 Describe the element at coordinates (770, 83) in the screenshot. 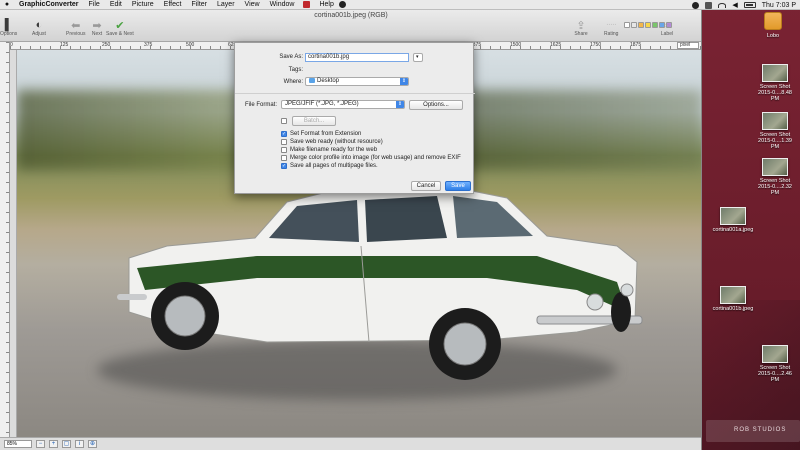

I see `desktop-icon-file: Screen Shot 2015-0....8.48 PM` at that location.